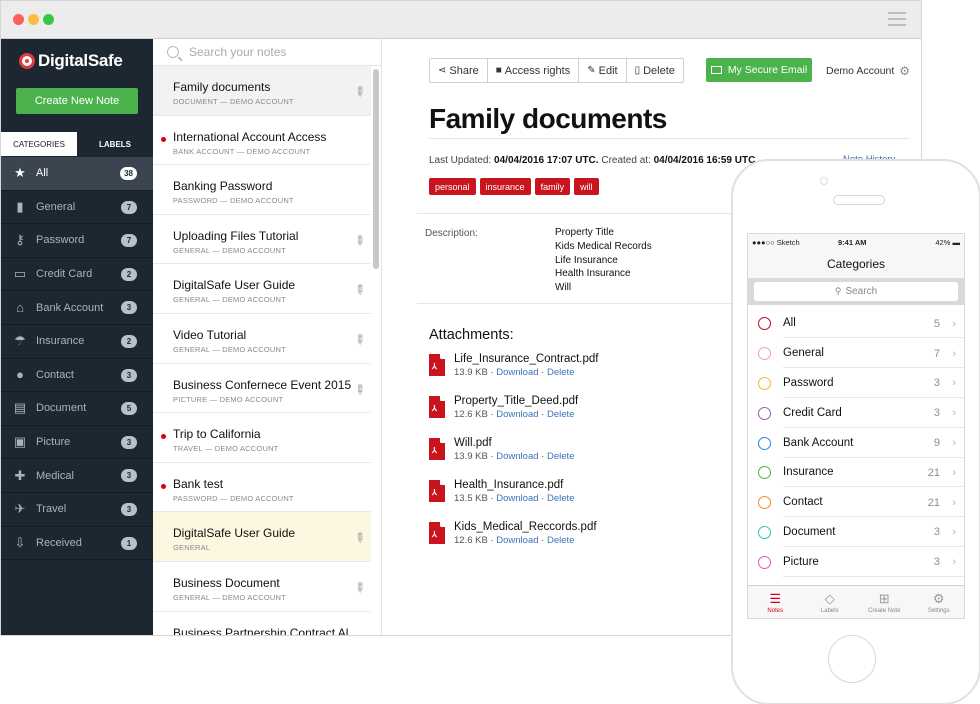 The height and width of the screenshot is (704, 980). What do you see at coordinates (262, 587) in the screenshot?
I see `list-item: Business Document GENERAL — DEMO ACCOUNT ✎` at bounding box center [262, 587].